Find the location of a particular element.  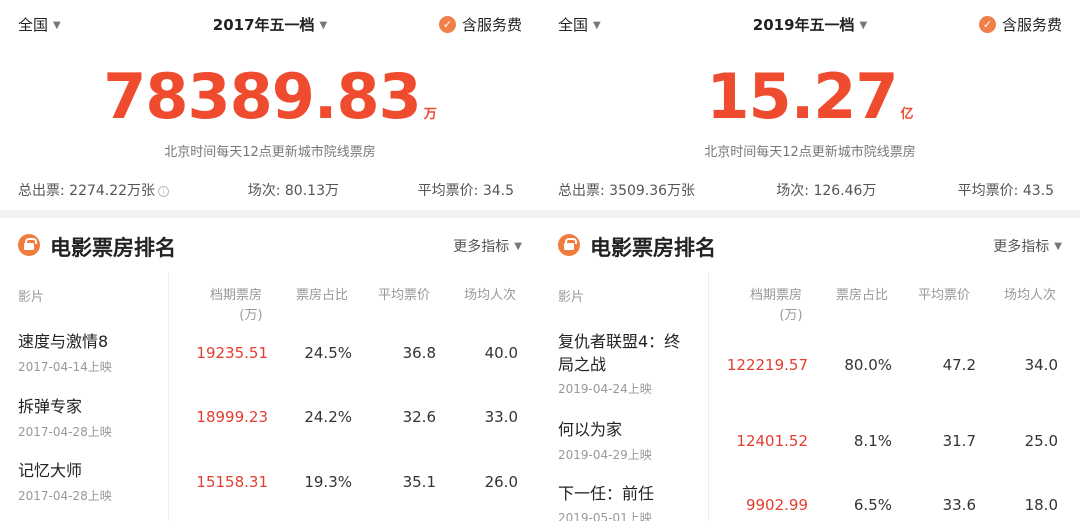

average-price: 平均票价: 34.5 is located at coordinates (465, 191).